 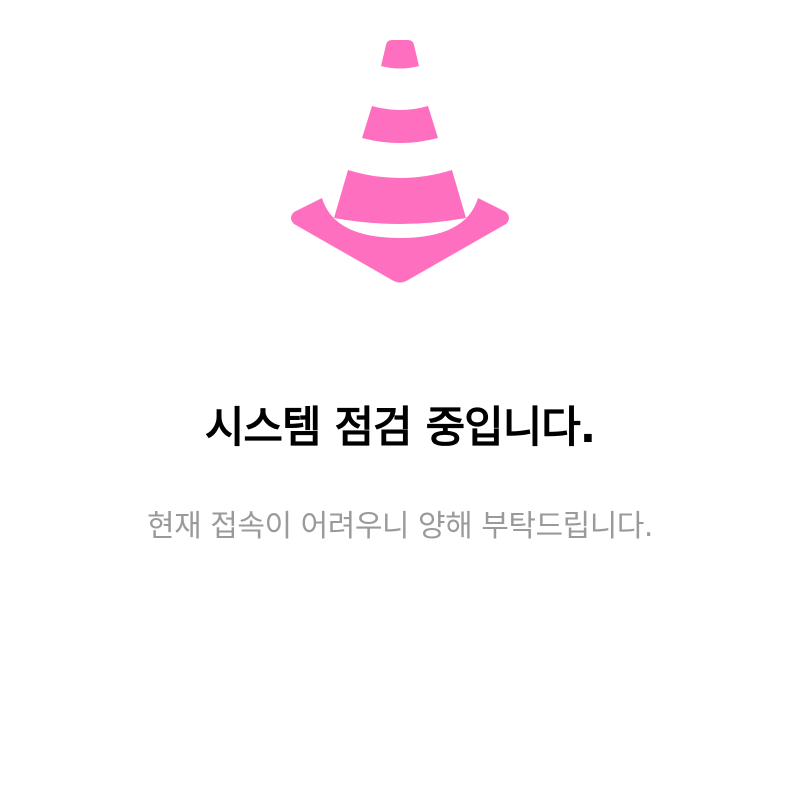 What do you see at coordinates (400, 162) in the screenshot?
I see `traffic-cone-icon` at bounding box center [400, 162].